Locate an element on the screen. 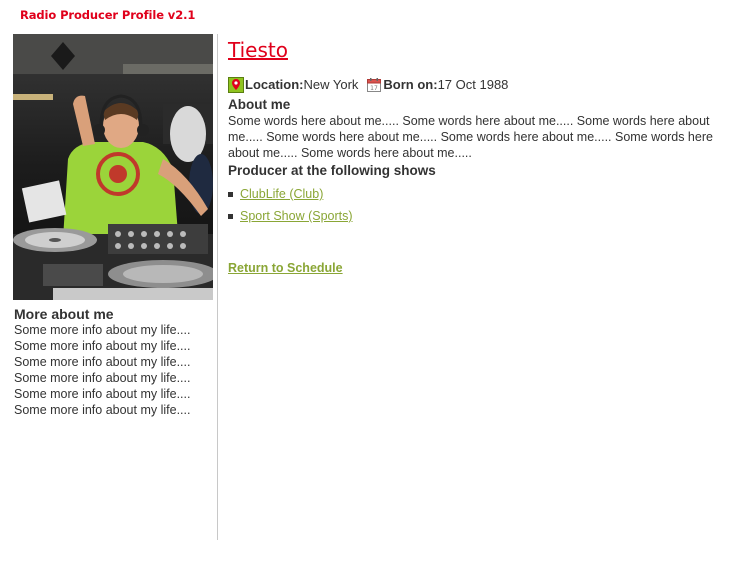 The image size is (733, 568). location-label: Location: is located at coordinates (274, 84).